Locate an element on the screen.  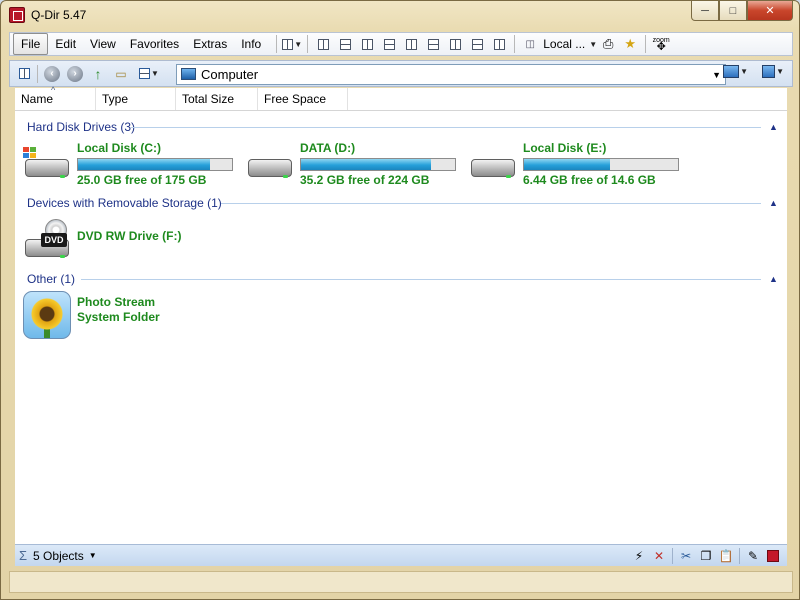
item-type: System Folder is located at coordinates (118, 317).